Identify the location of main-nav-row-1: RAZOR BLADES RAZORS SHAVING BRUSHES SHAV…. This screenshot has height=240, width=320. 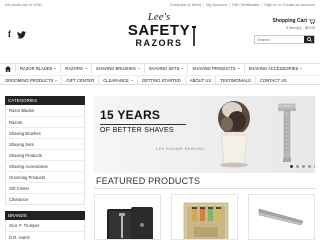
(160, 68).